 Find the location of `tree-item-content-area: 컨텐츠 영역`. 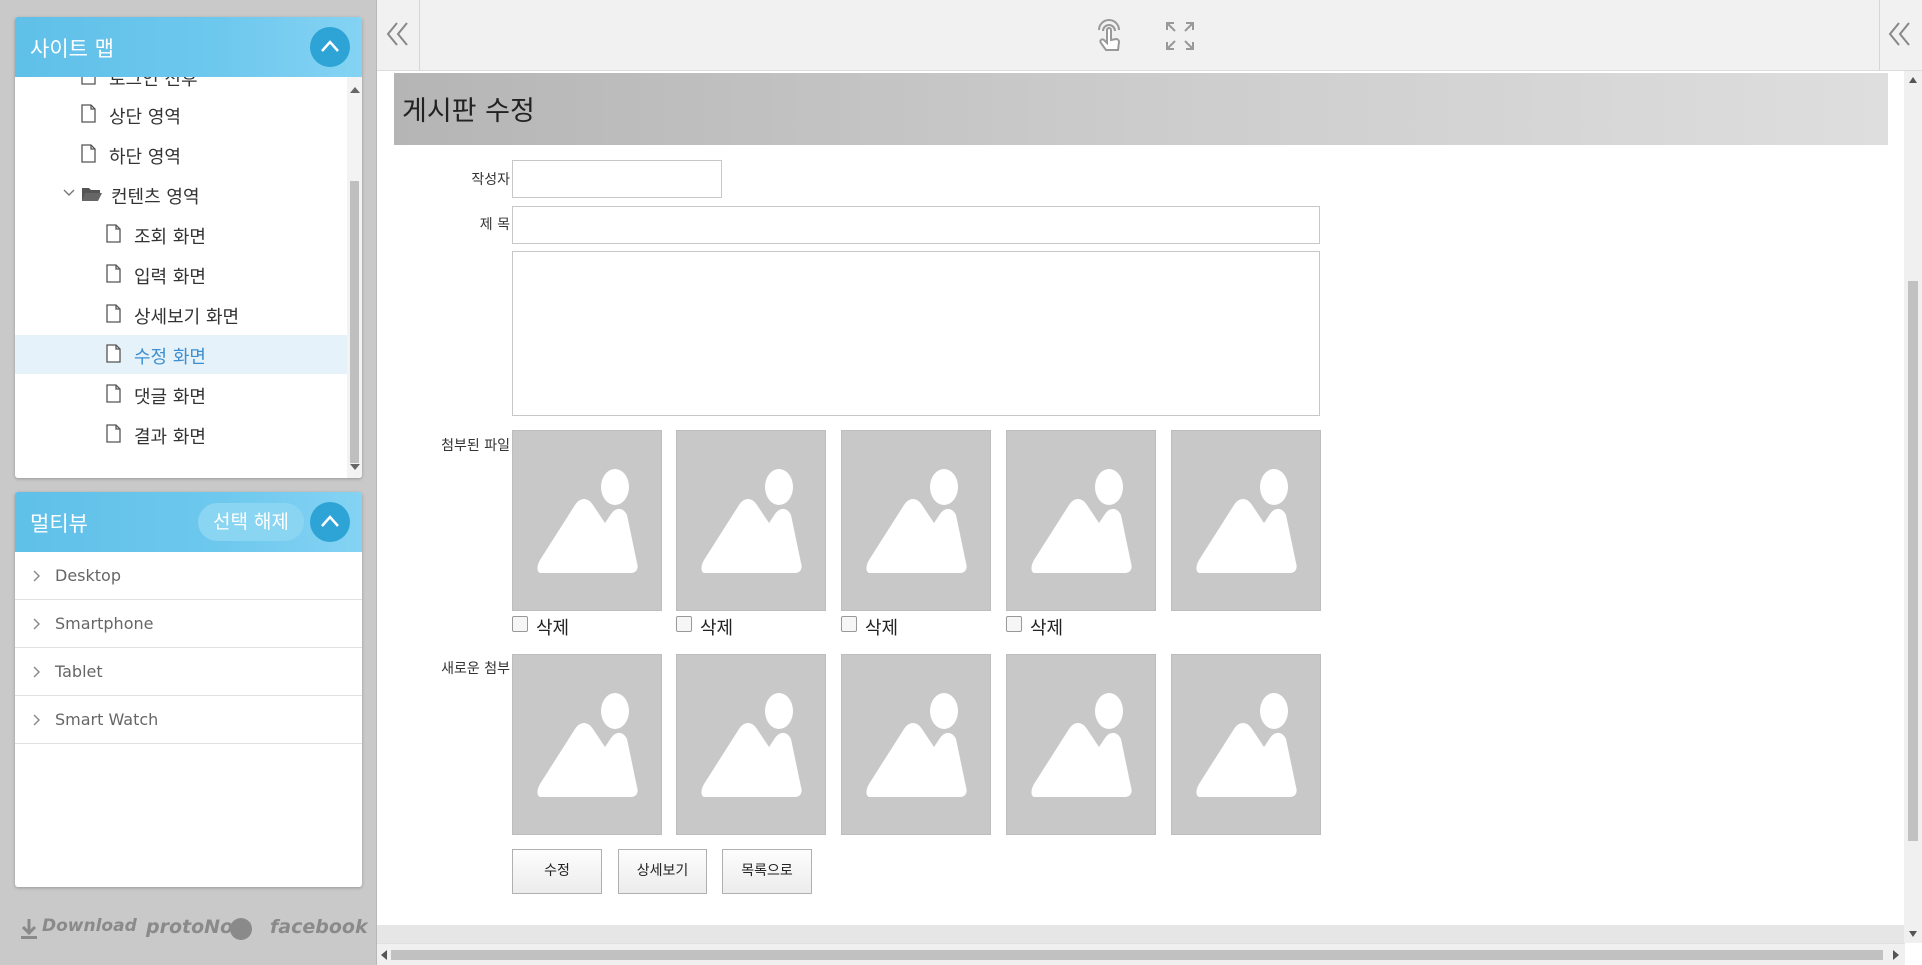

tree-item-content-area: 컨텐츠 영역 is located at coordinates (181, 194).